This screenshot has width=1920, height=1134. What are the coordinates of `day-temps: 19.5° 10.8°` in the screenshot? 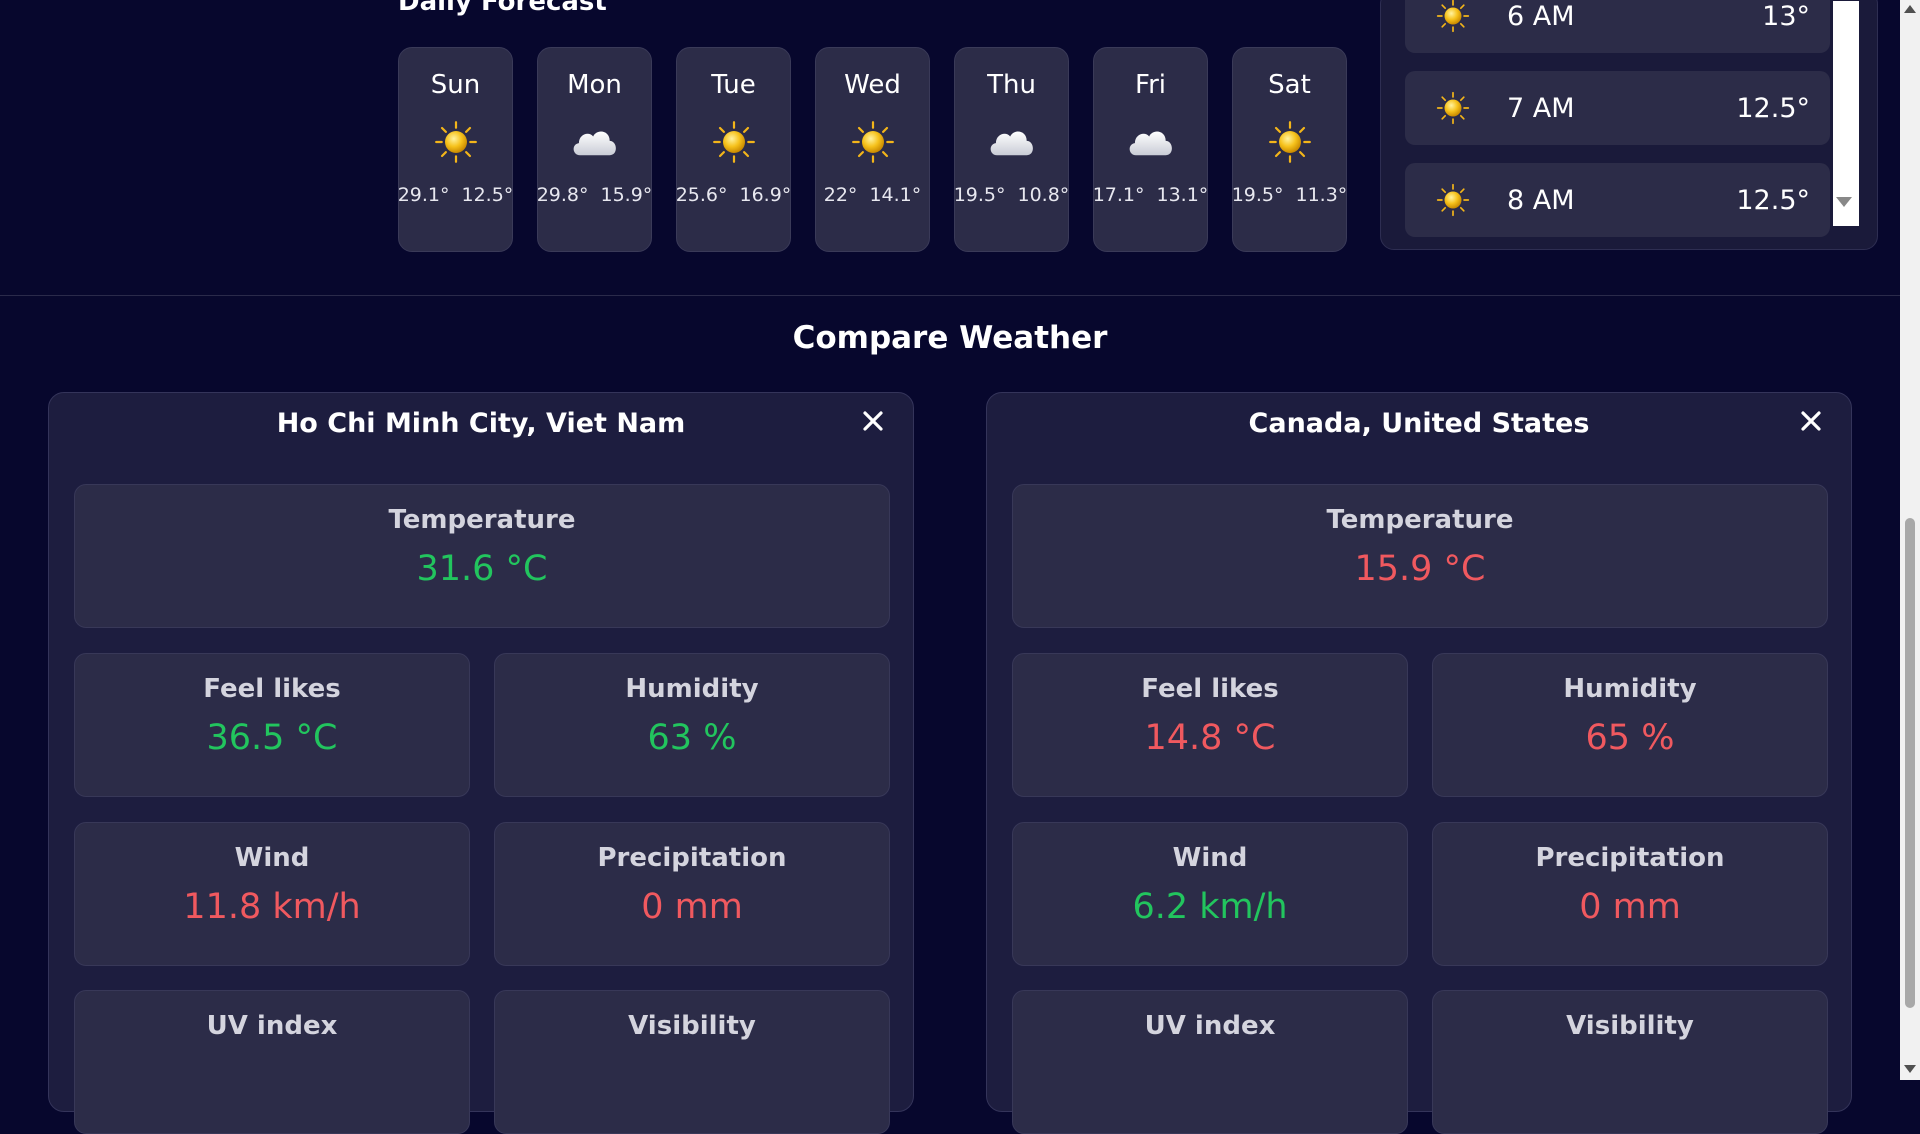 It's located at (1012, 195).